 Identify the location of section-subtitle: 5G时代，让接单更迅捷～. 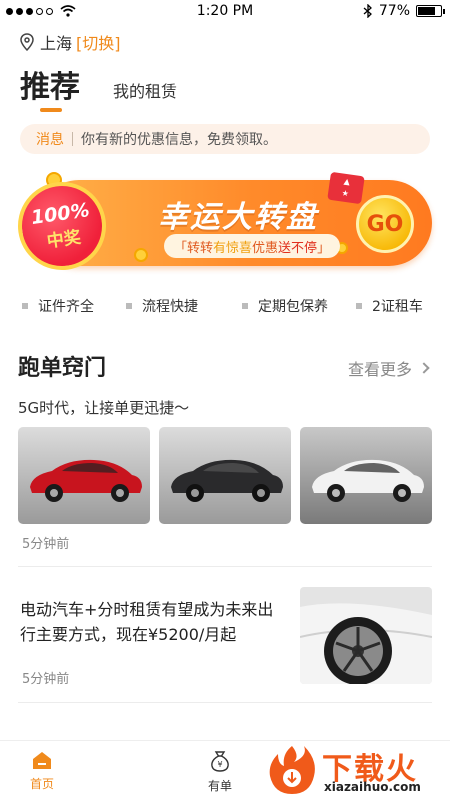
(104, 408).